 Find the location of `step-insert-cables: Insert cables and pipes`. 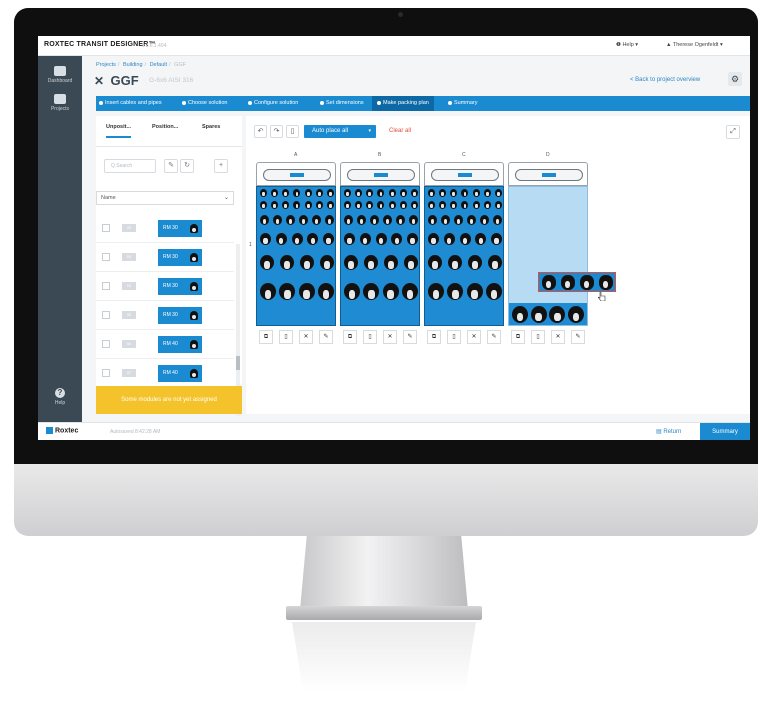

step-insert-cables: Insert cables and pipes is located at coordinates (130, 103).